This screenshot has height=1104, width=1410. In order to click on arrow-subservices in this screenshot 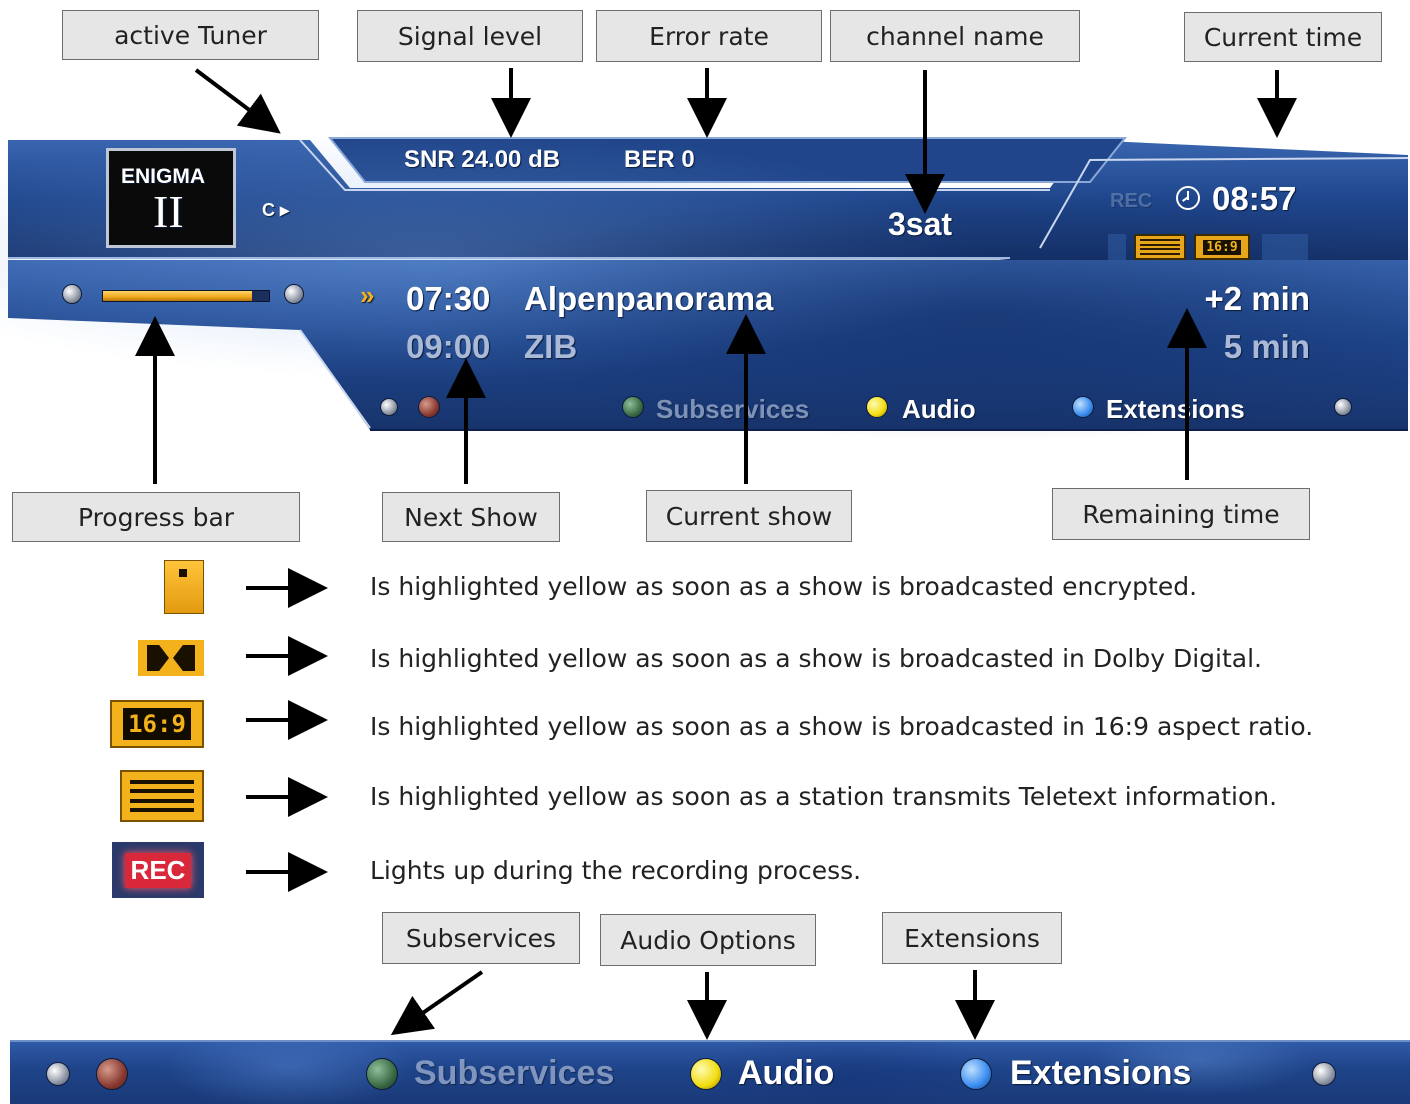, I will do `click(437, 1003)`.